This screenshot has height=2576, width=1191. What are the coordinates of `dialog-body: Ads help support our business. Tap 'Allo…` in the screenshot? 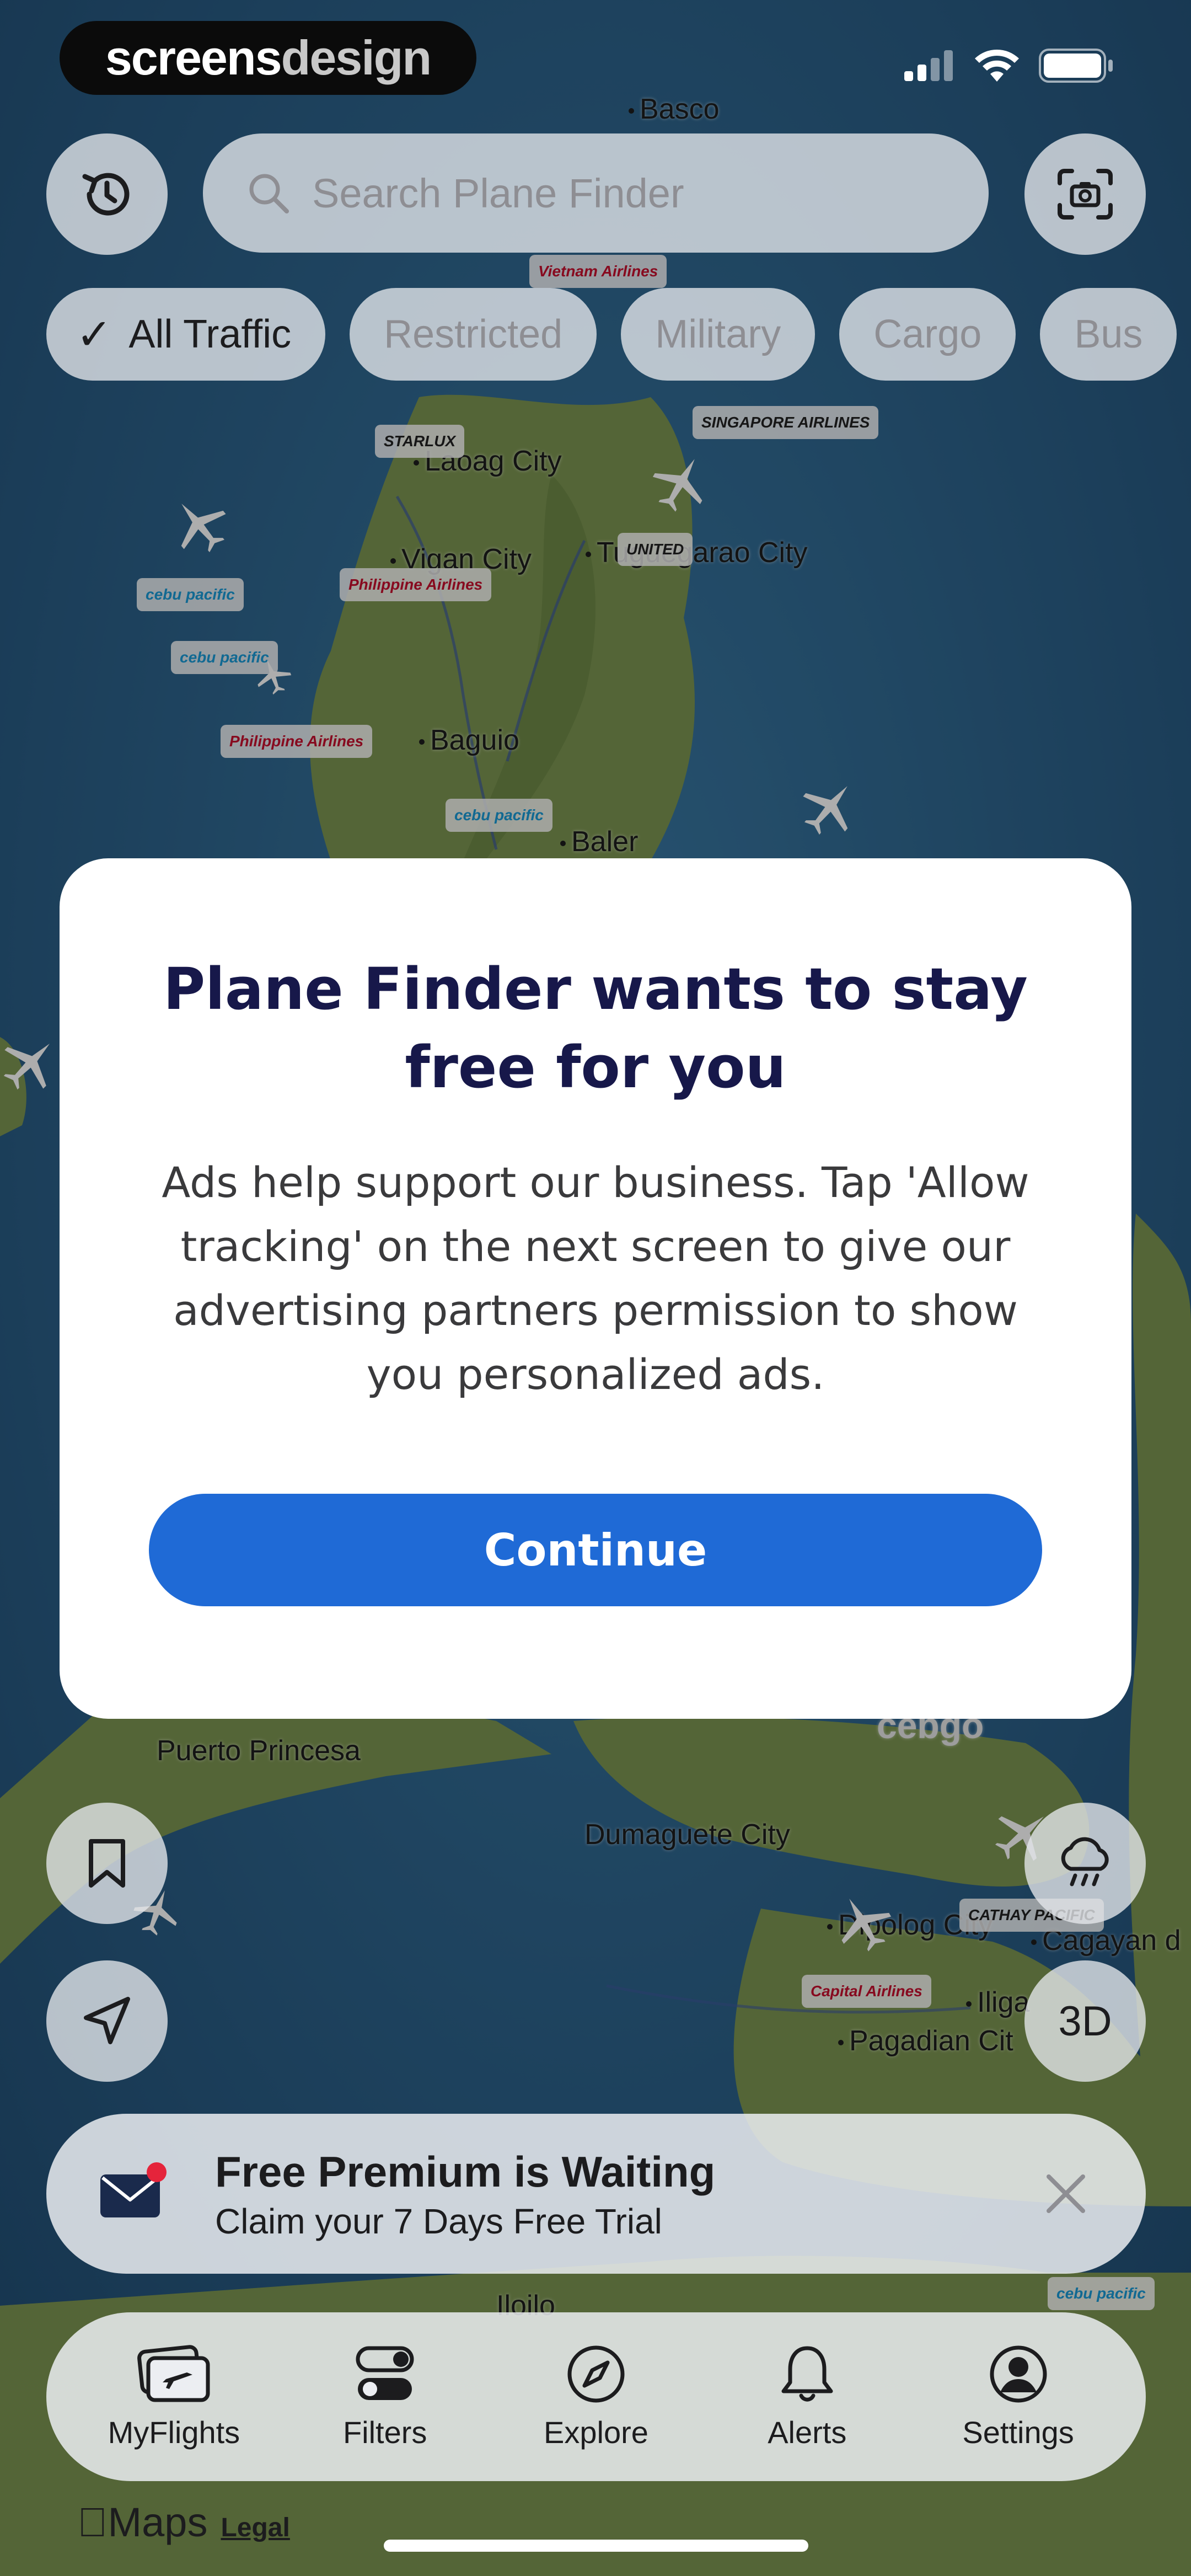 It's located at (595, 1278).